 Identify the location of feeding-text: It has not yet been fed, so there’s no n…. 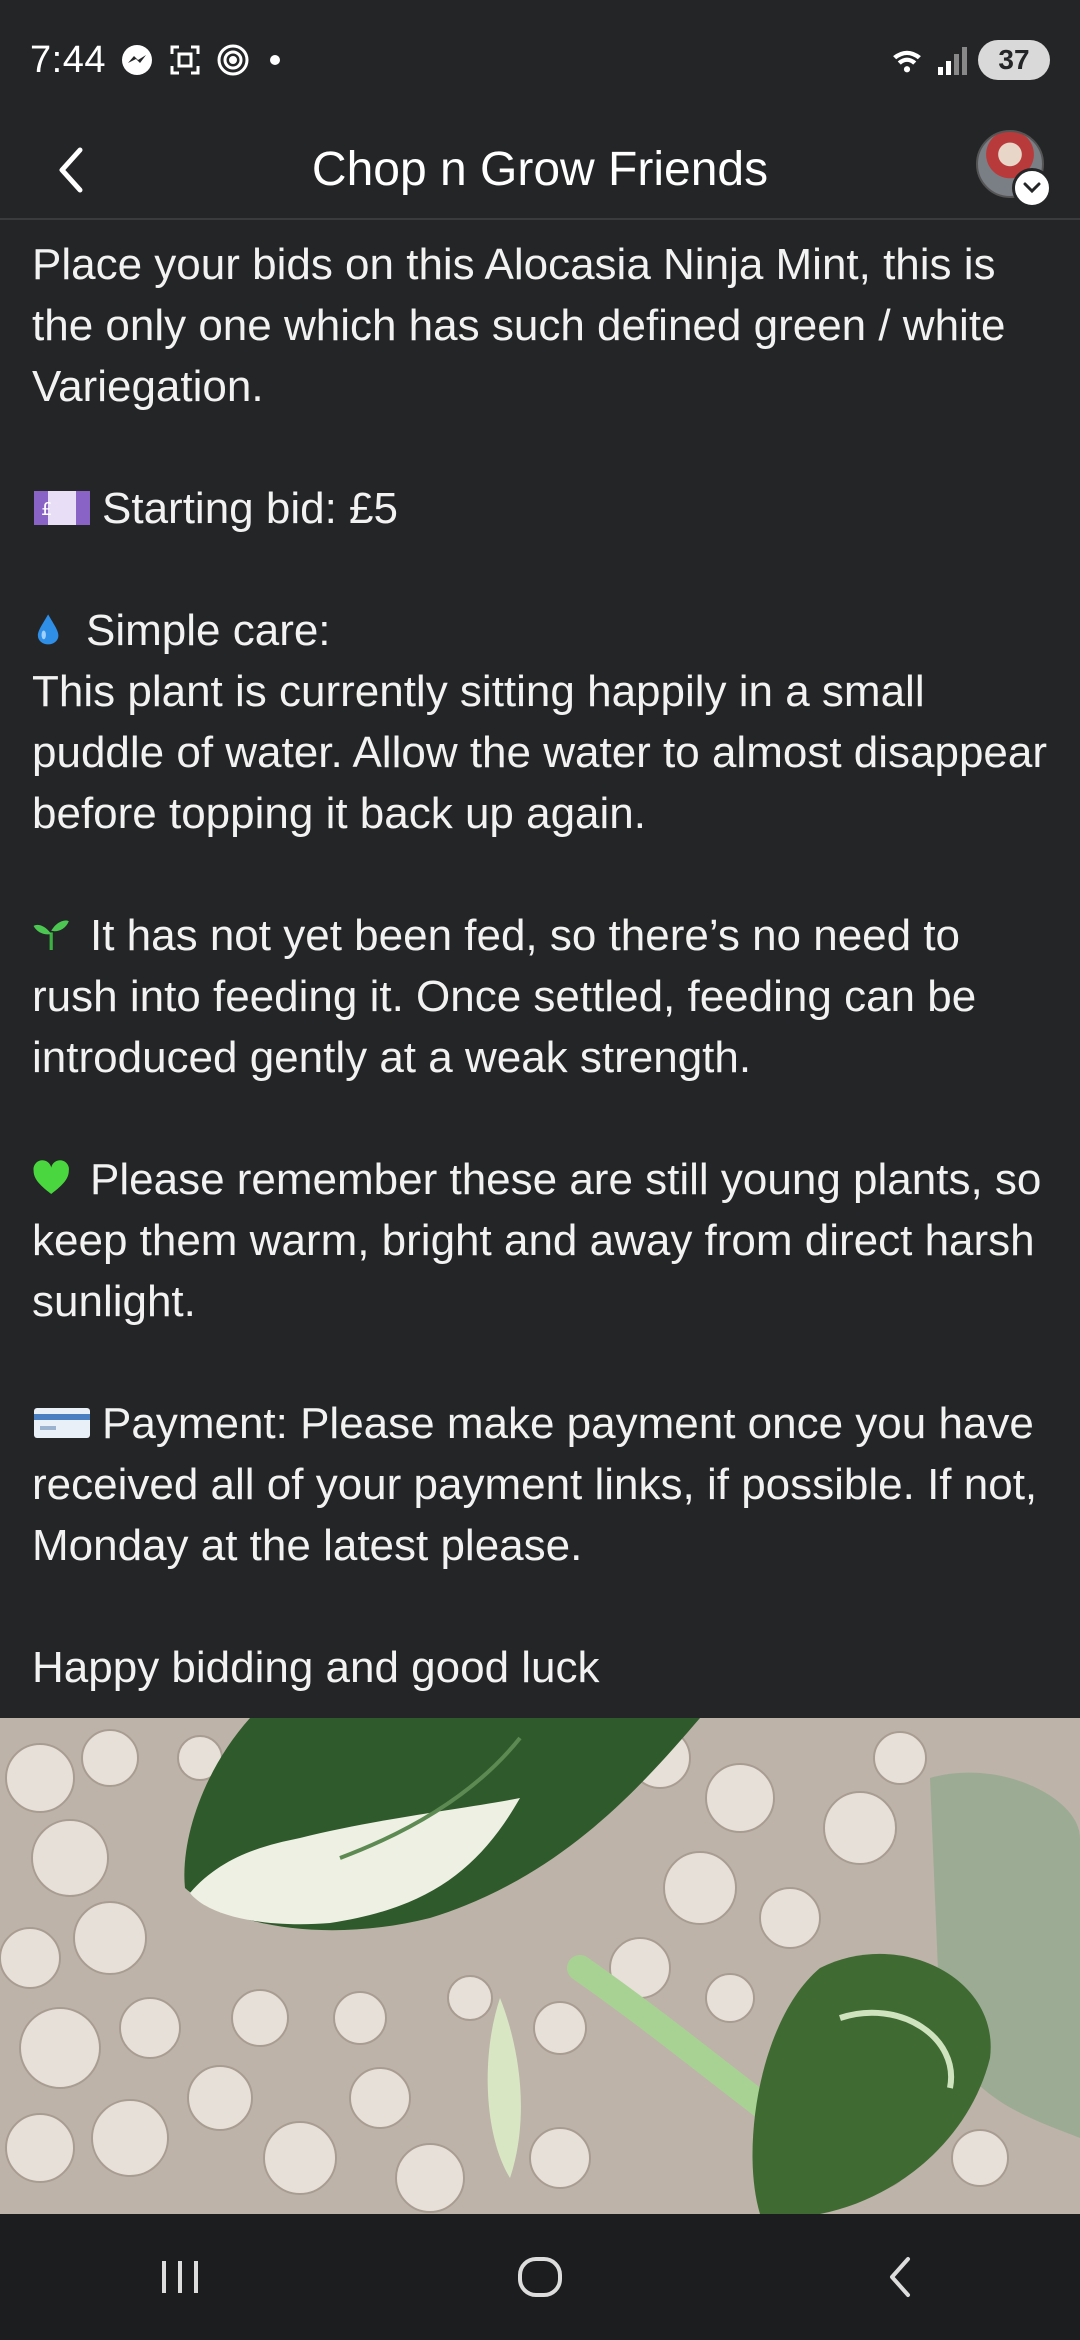
(504, 996).